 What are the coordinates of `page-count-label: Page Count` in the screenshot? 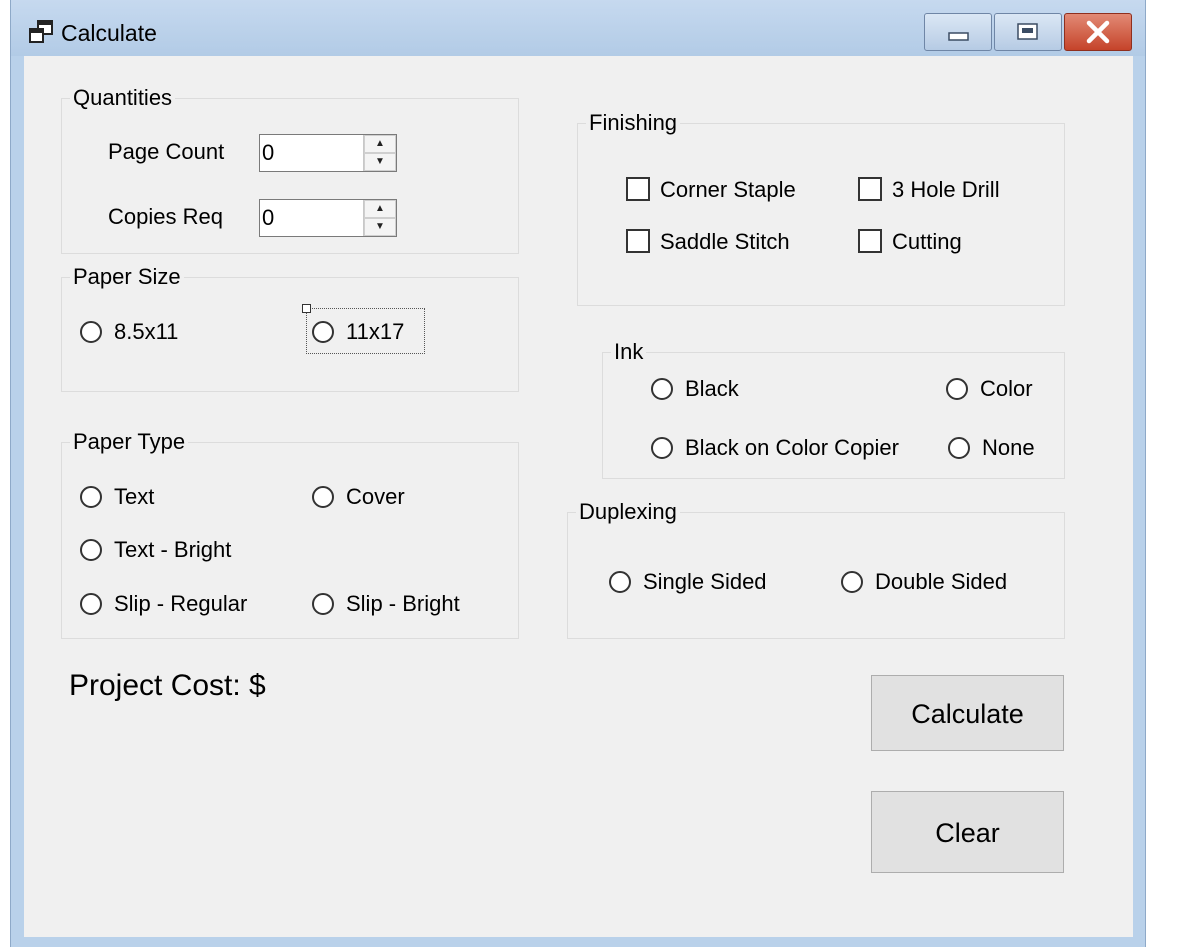 It's located at (166, 151).